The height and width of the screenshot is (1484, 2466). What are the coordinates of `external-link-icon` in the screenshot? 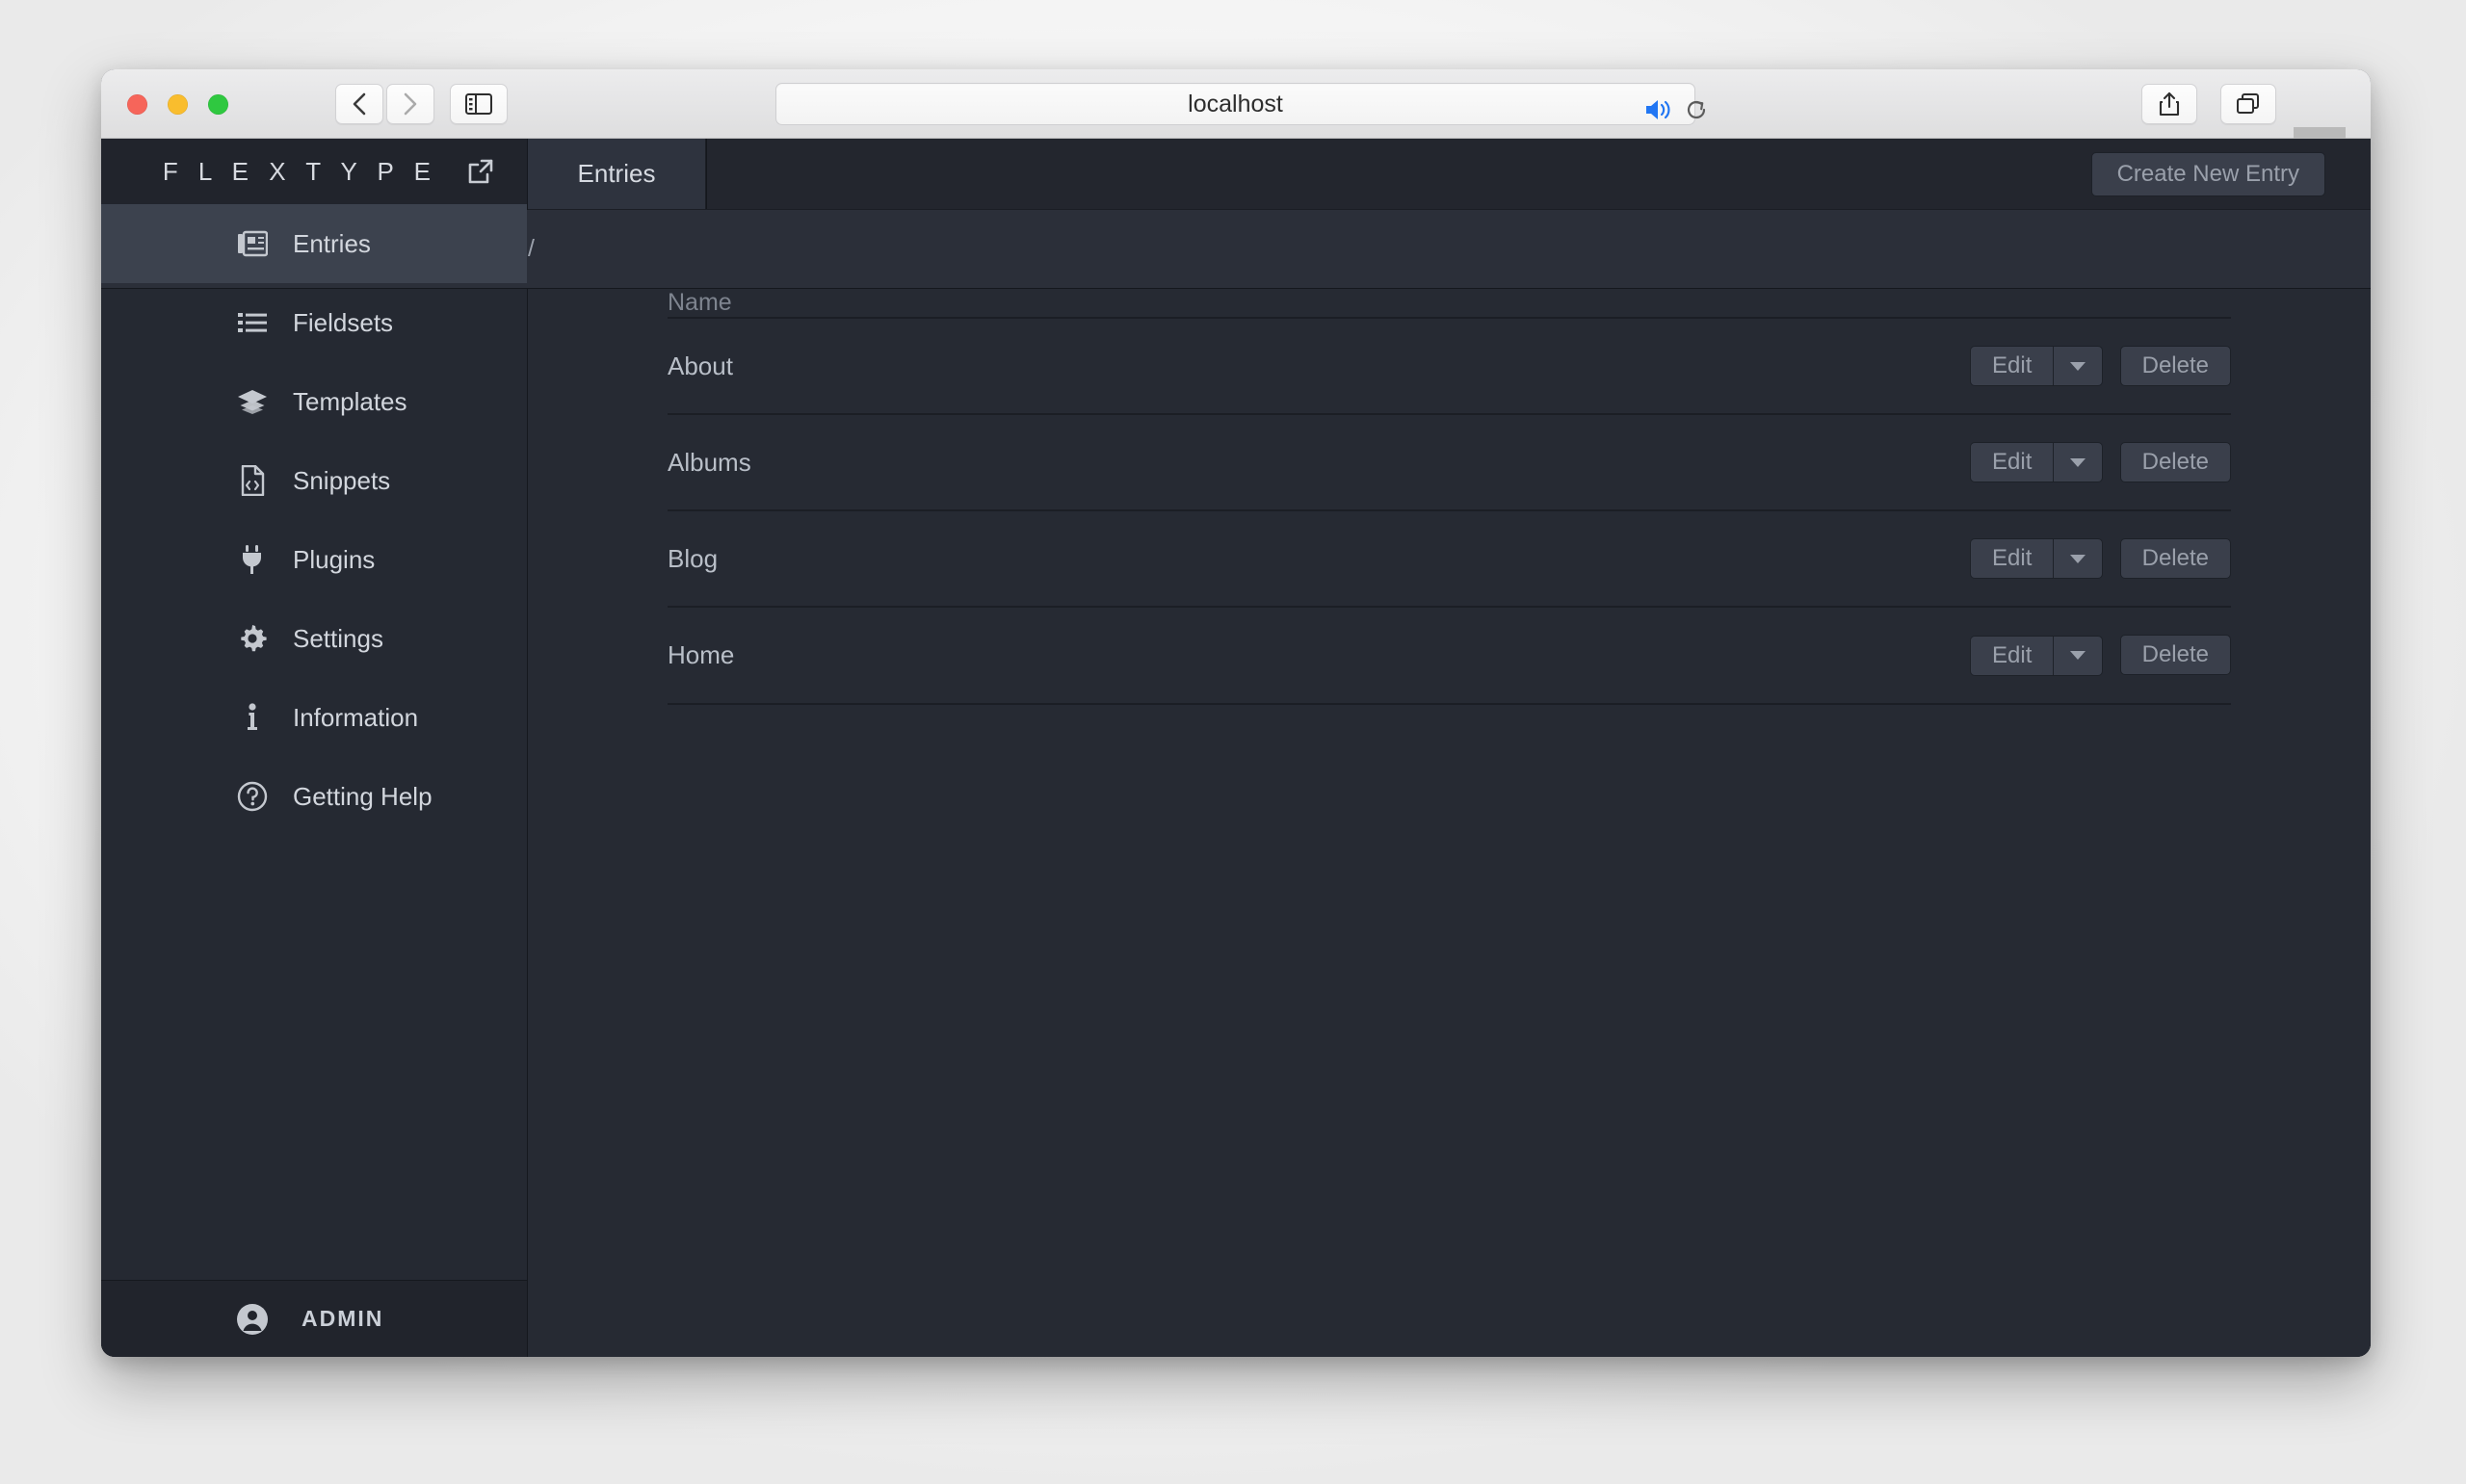 It's located at (480, 172).